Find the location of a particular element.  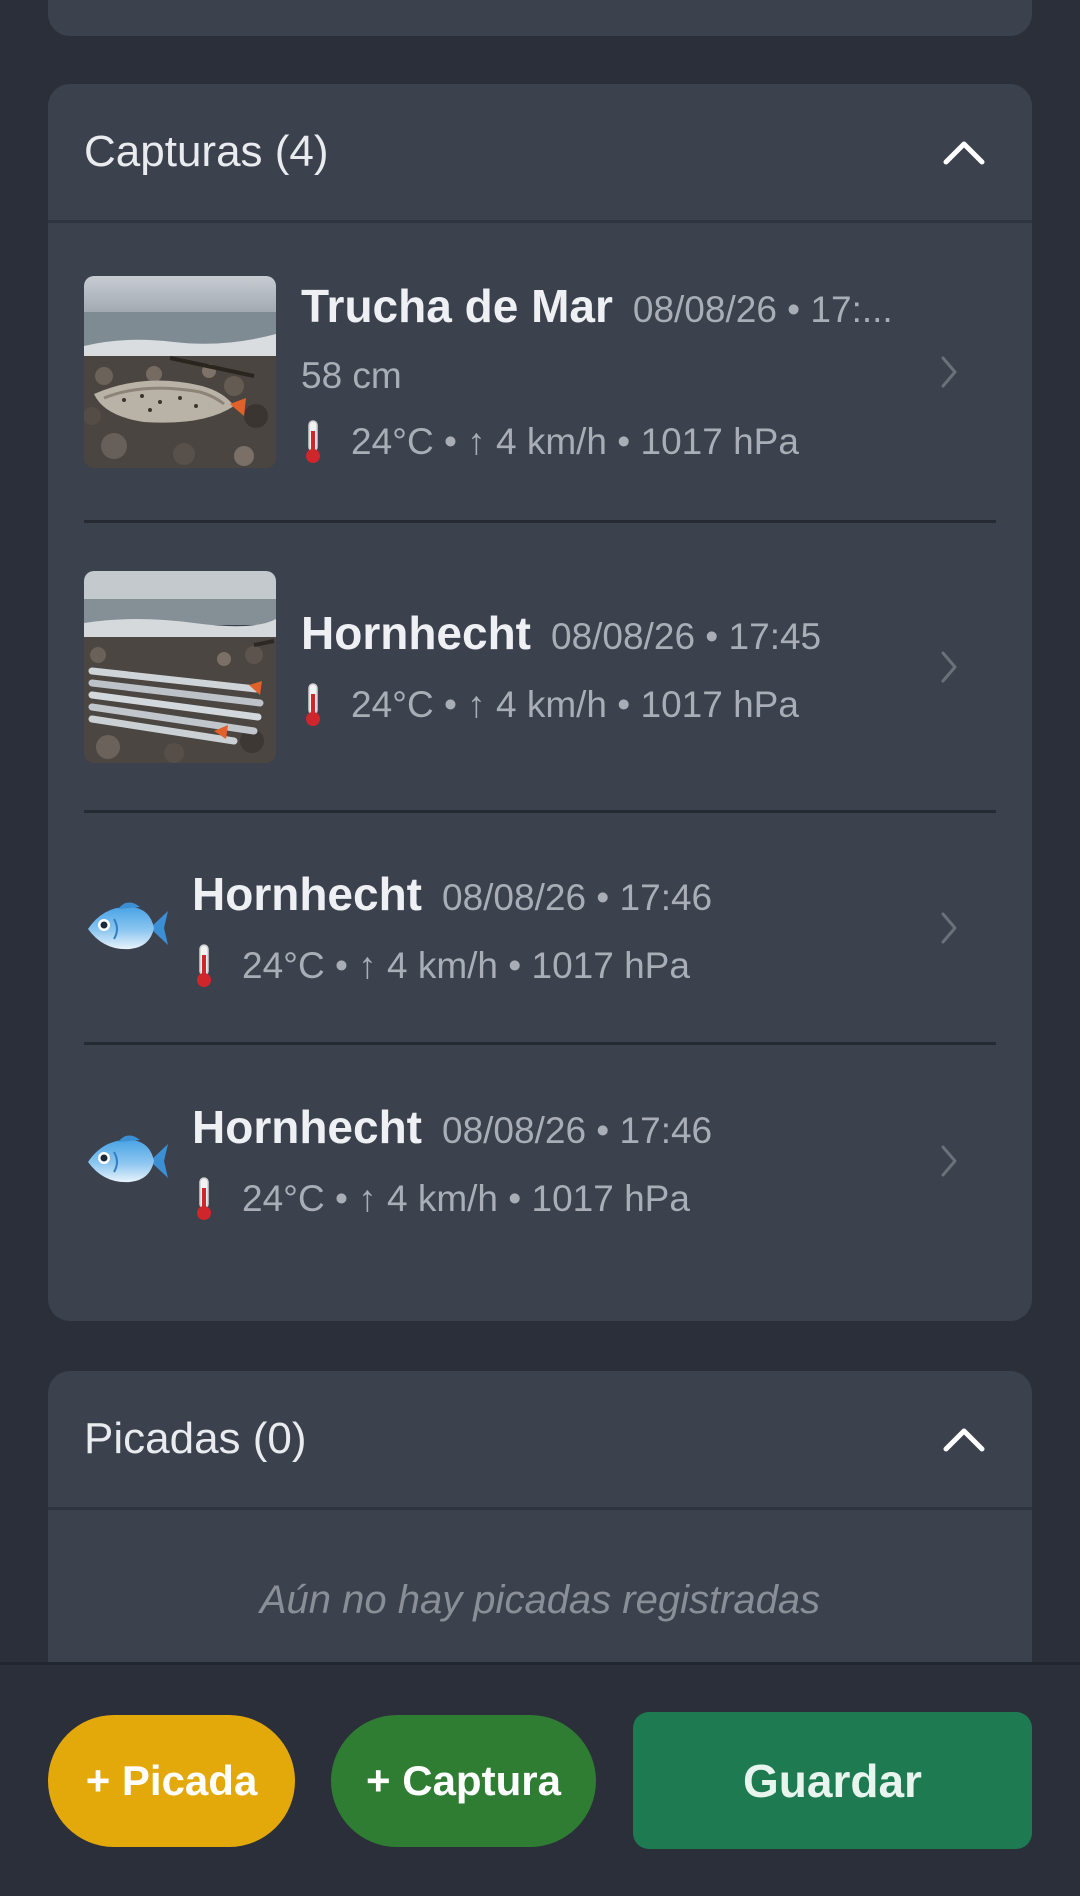

add-bite-button: + Picada is located at coordinates (171, 1781).